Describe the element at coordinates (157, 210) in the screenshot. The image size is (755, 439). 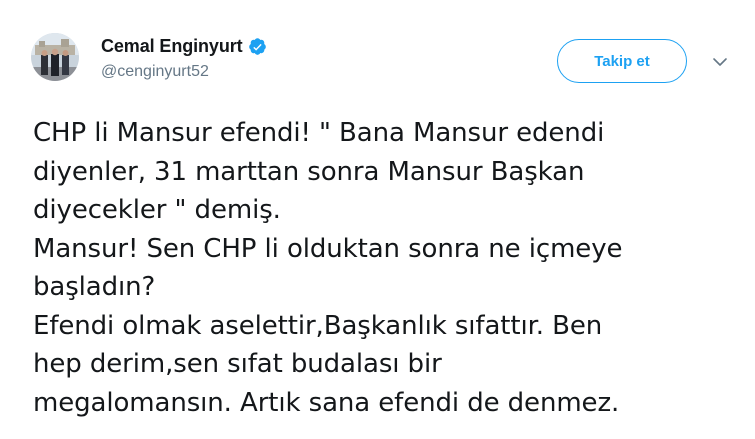
I see `tweet-text-line: diyecekler " demiş.` at that location.